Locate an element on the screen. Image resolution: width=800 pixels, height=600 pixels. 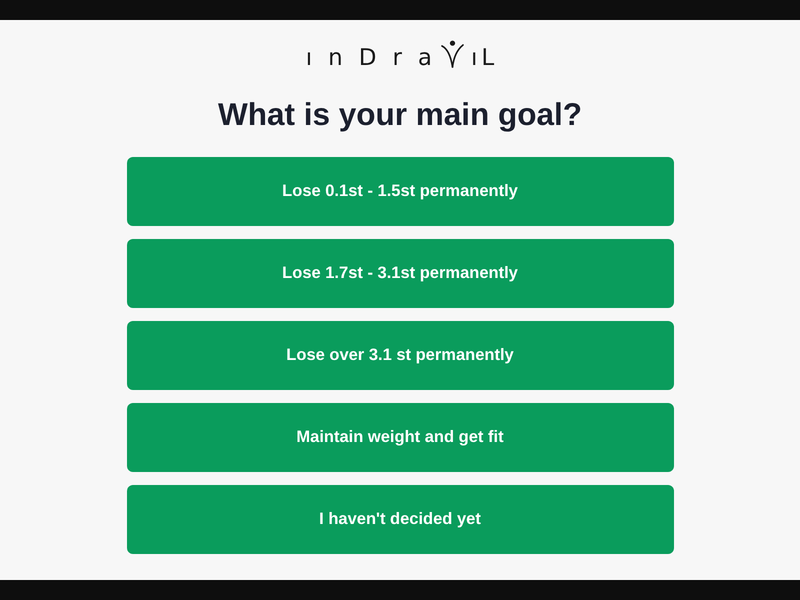
goal-option-button: Lose 0.1st - 1.5st permanently is located at coordinates (400, 191).